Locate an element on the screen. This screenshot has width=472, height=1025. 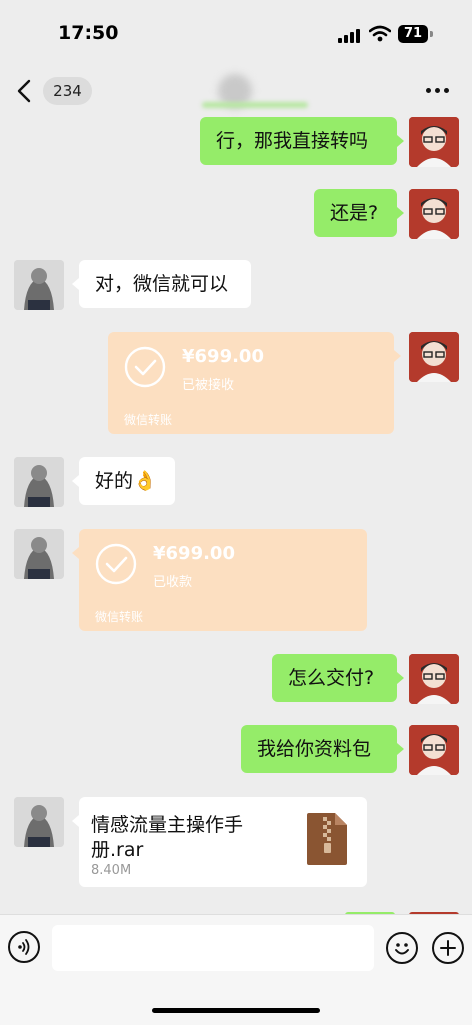
plus-circle-icon is located at coordinates (448, 948).